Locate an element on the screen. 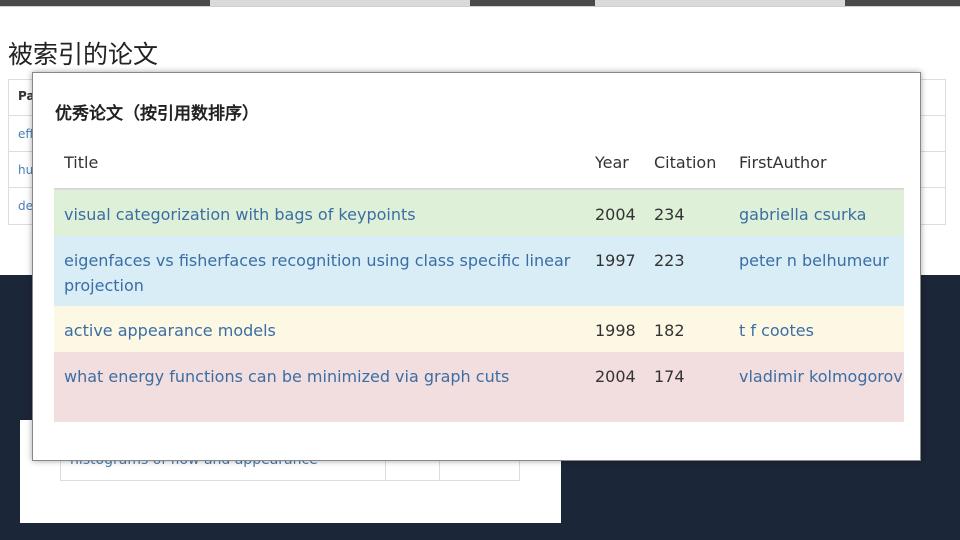 The image size is (960, 540). paper-citation-count: 234 is located at coordinates (669, 214).